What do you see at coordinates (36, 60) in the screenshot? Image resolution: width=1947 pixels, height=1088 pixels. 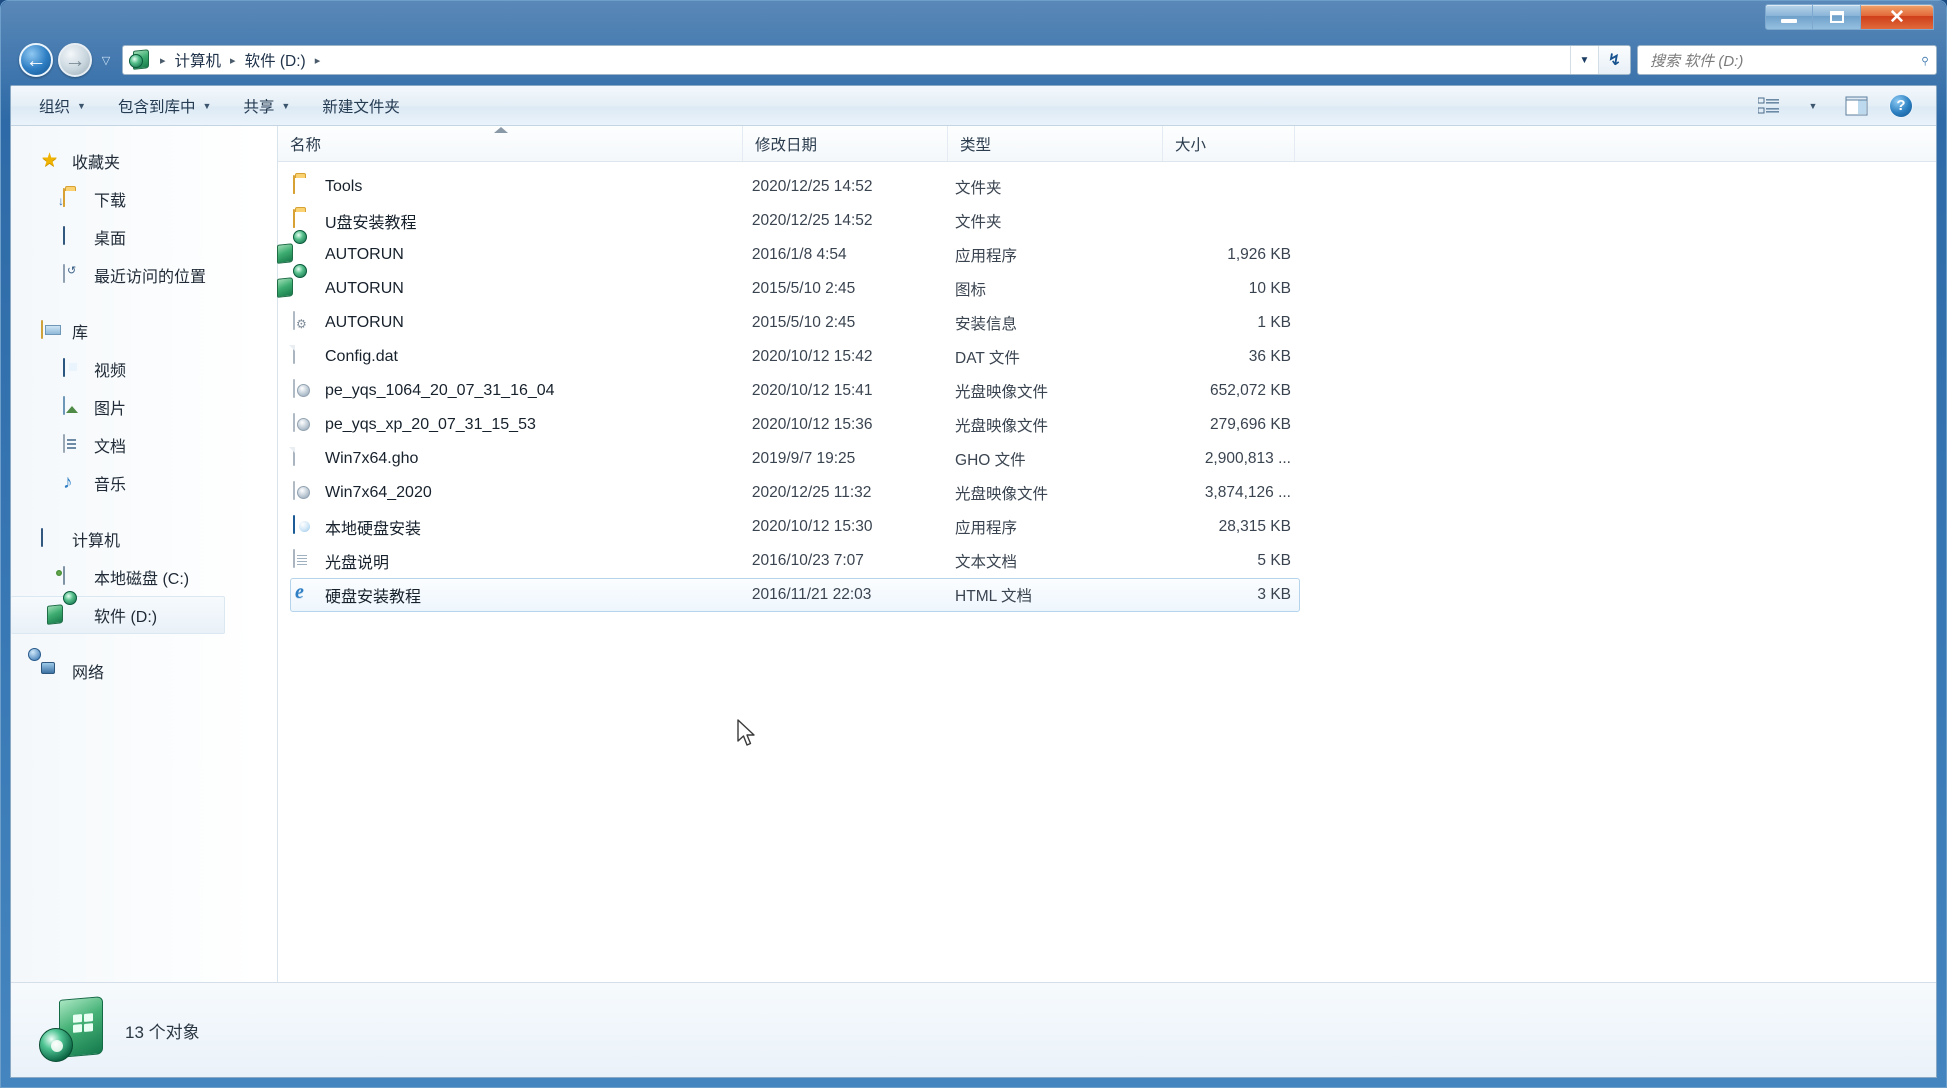 I see `back-button: ←` at bounding box center [36, 60].